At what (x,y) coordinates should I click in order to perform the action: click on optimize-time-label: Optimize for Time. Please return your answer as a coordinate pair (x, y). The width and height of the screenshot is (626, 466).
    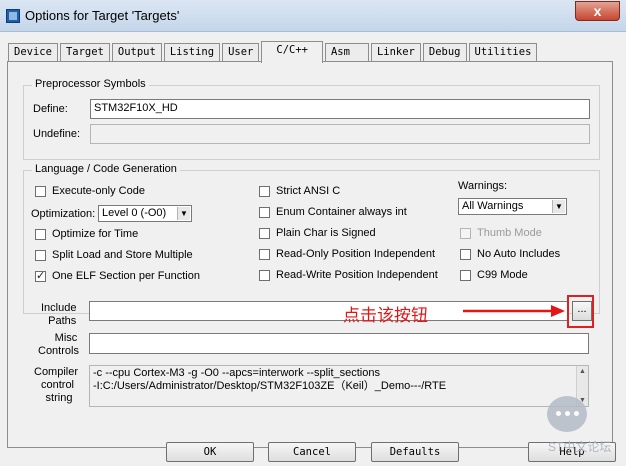
    Looking at the image, I should click on (95, 234).